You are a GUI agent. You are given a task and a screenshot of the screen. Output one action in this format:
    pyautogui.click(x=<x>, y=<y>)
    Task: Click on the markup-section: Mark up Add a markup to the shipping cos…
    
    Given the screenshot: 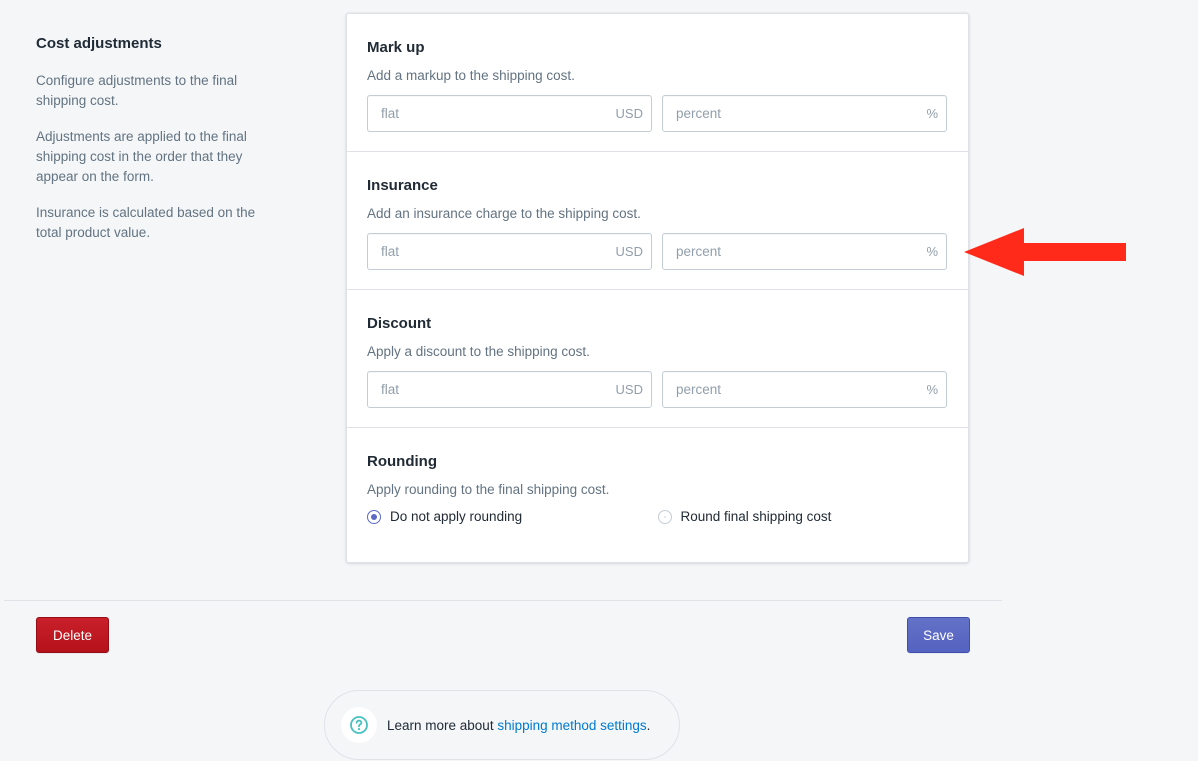 What is the action you would take?
    pyautogui.click(x=657, y=85)
    